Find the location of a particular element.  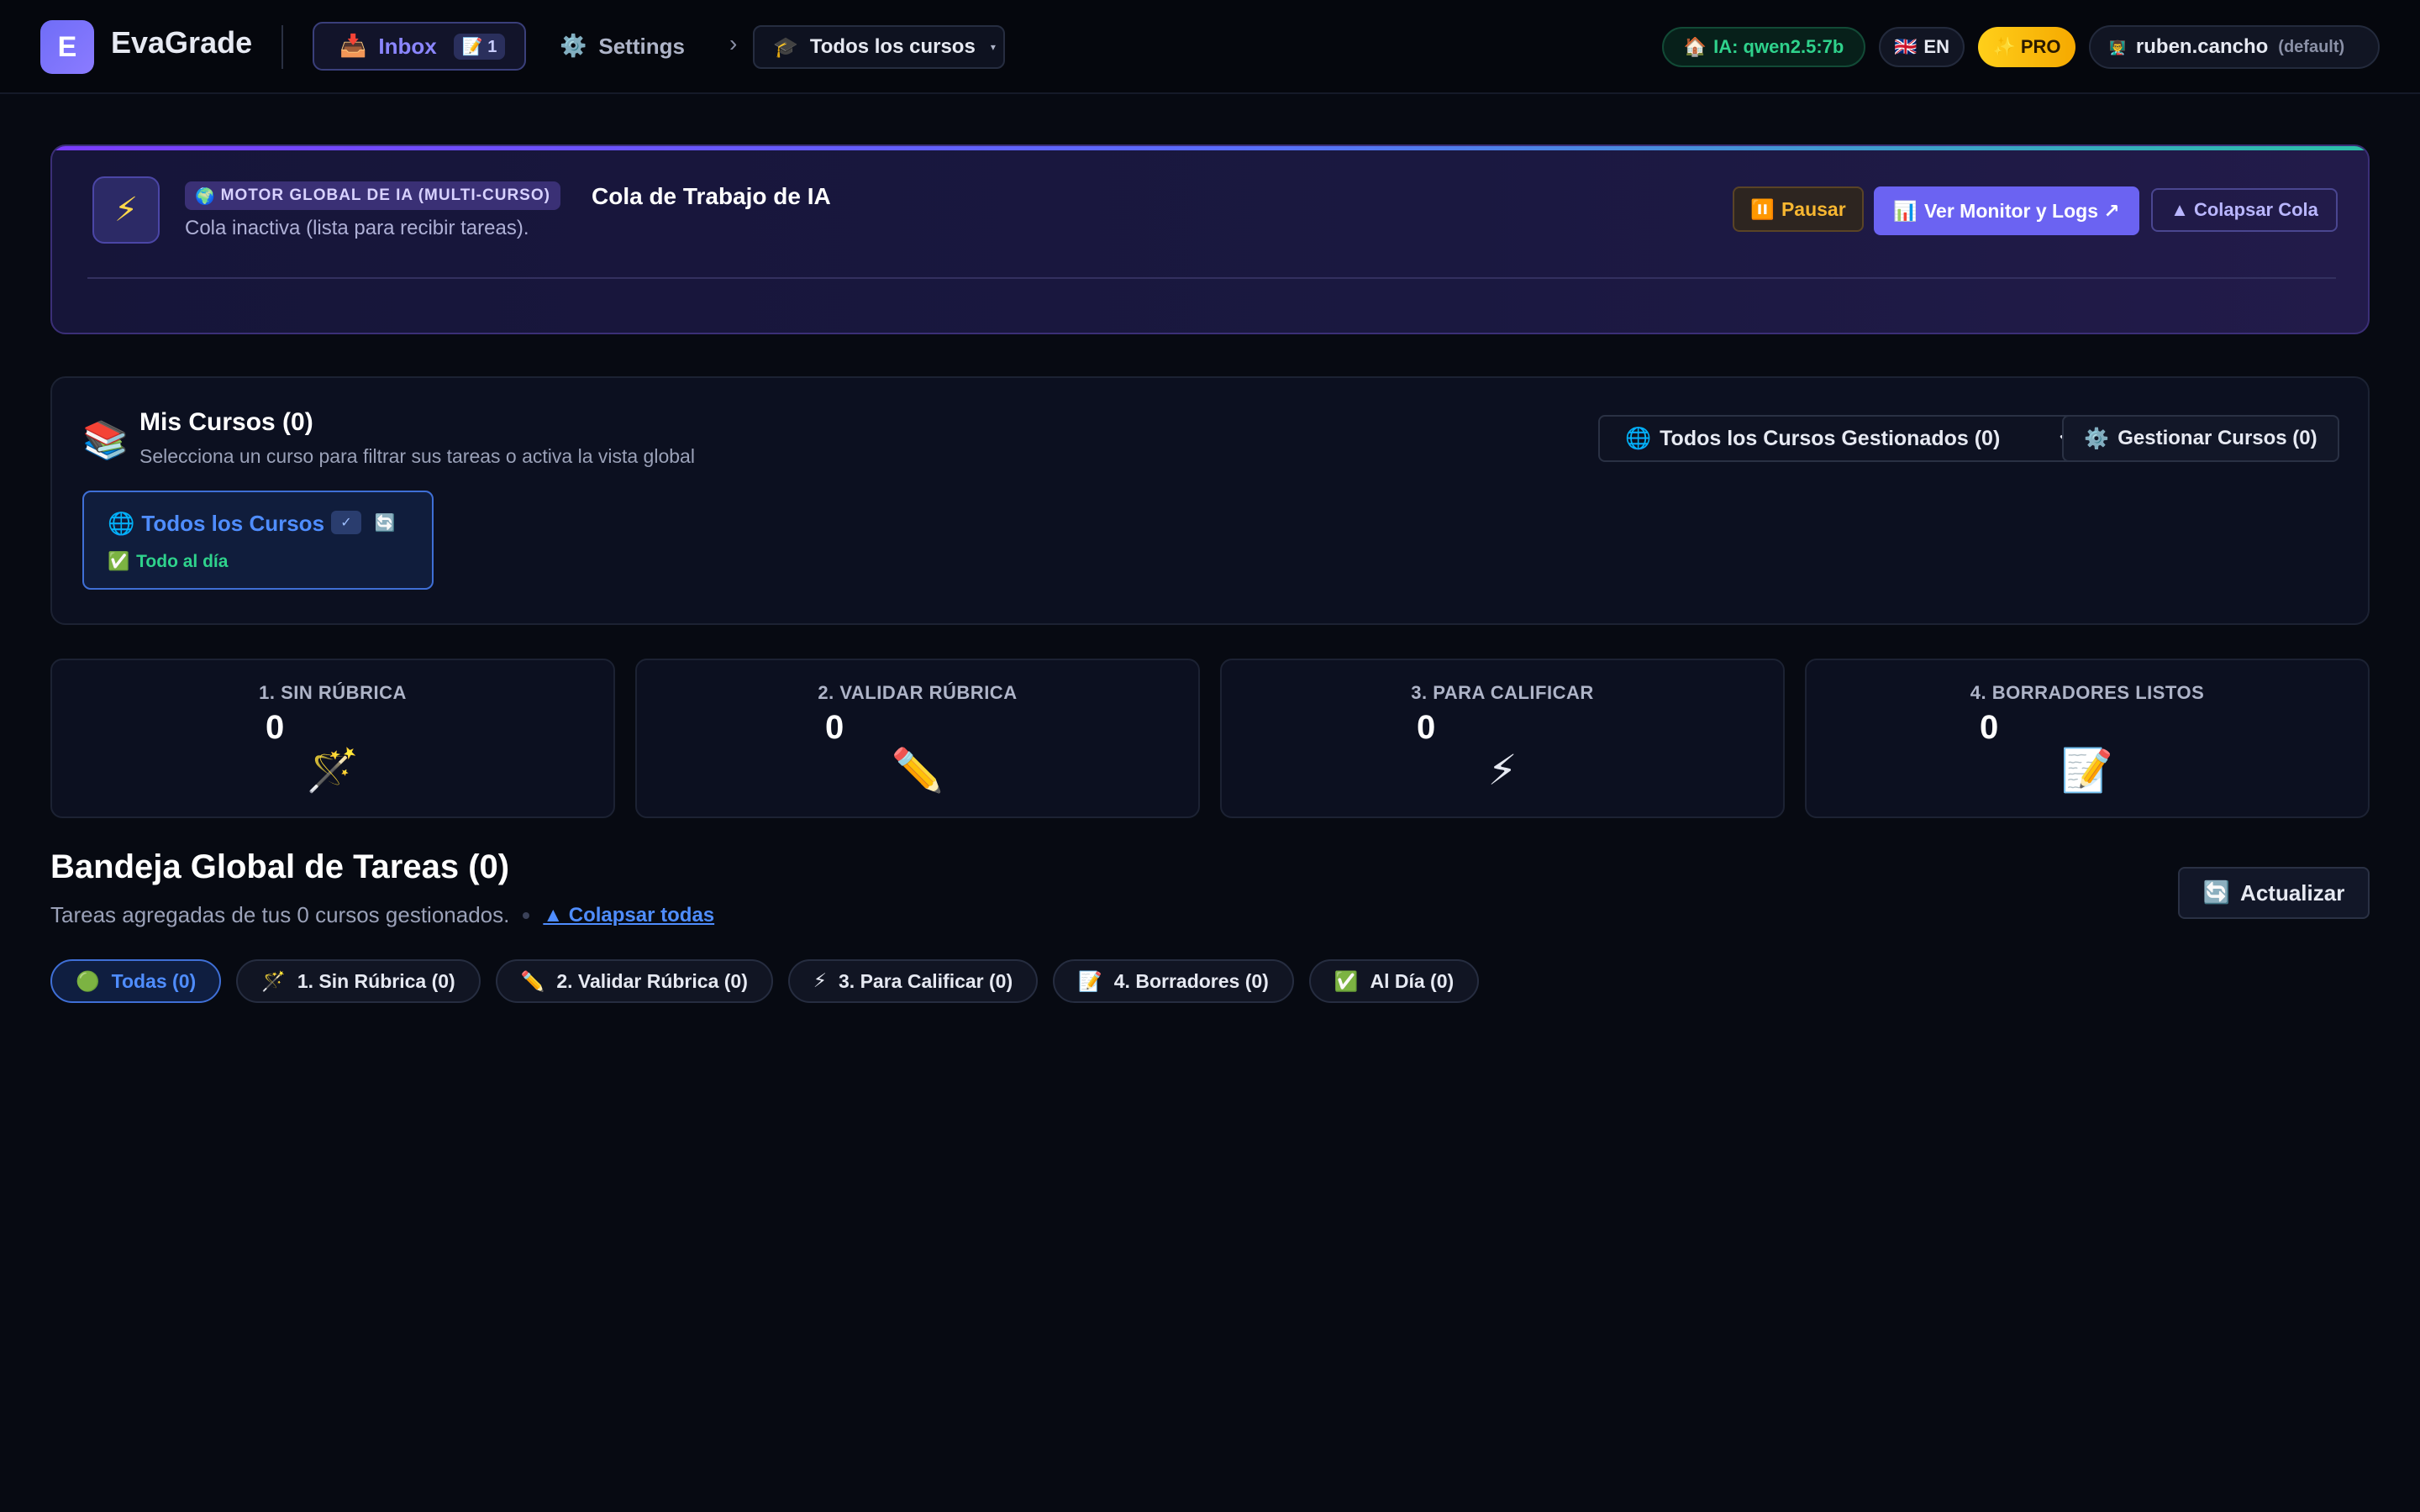

filter-chip-borradores: 📝 4. Borradores (0) is located at coordinates (1173, 981).